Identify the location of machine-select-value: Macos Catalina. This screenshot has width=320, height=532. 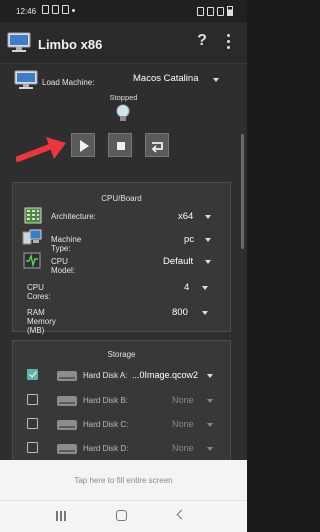
(166, 78).